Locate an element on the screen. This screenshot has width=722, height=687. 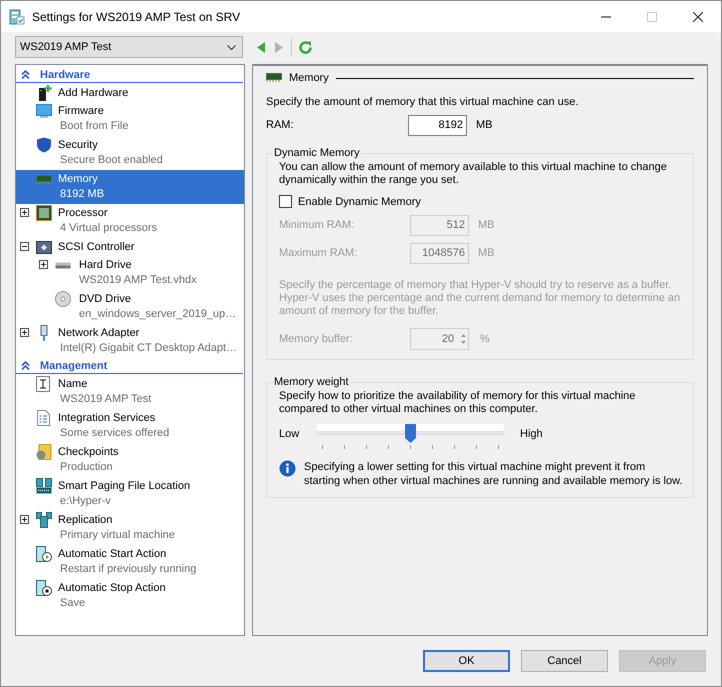
tree-item: Name WS2019 AMP Test is located at coordinates (130, 392).